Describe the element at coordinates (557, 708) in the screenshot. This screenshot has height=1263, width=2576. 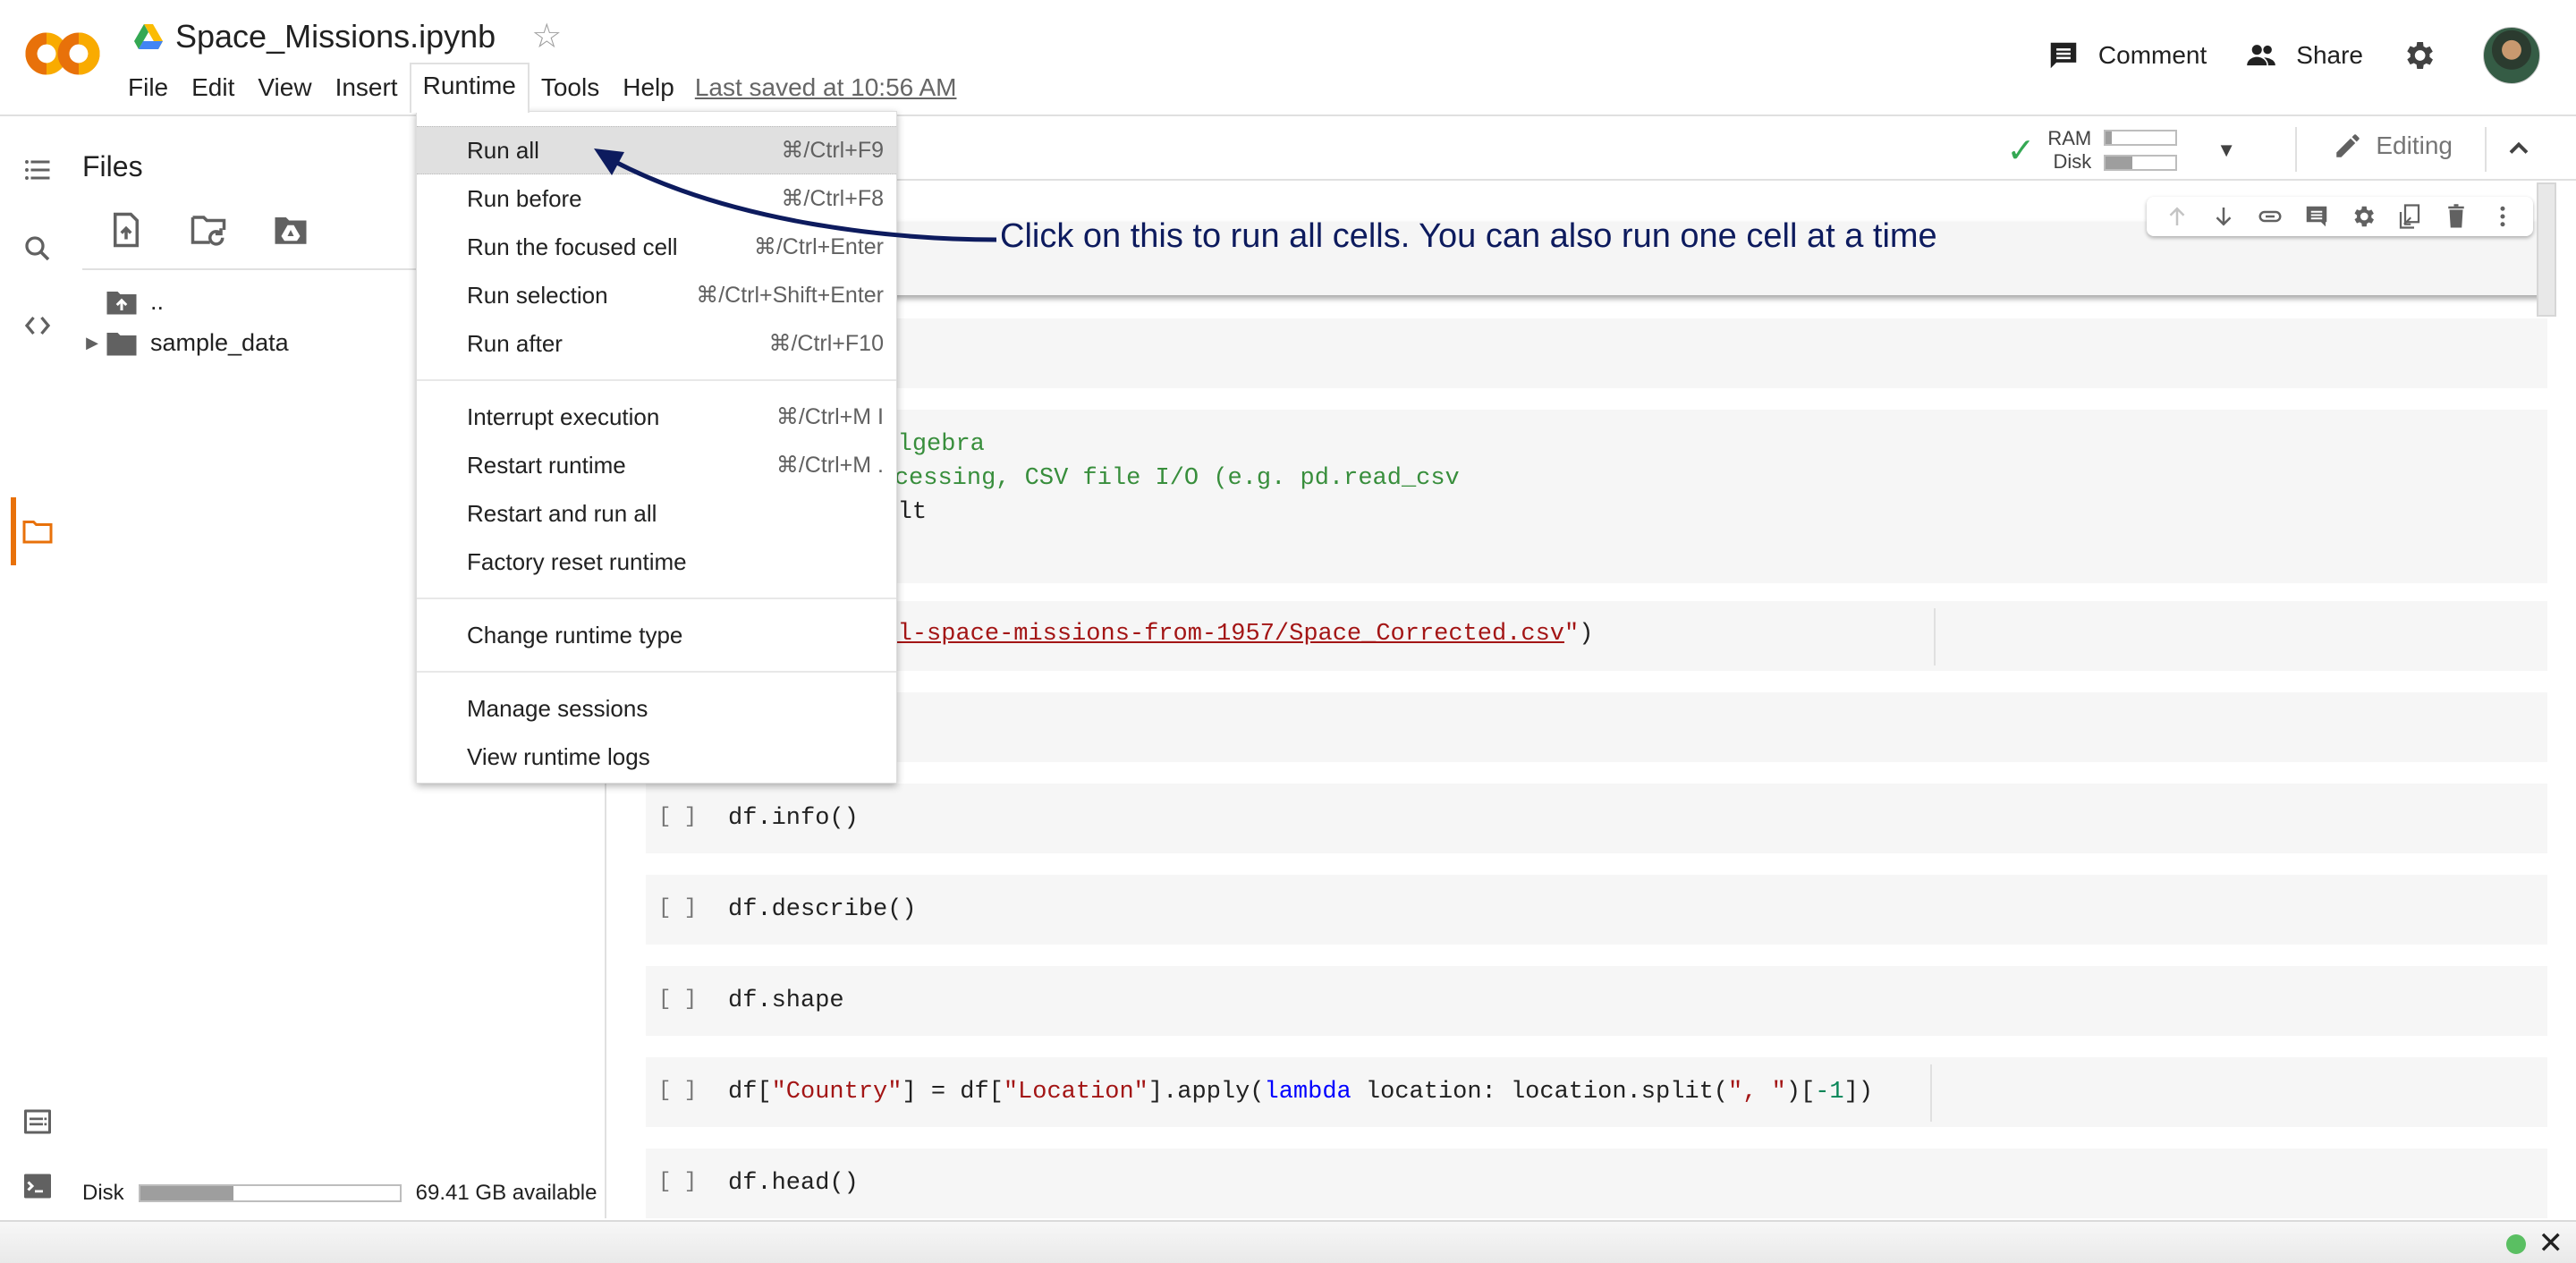
I see `menu-item-label: Manage sessions` at that location.